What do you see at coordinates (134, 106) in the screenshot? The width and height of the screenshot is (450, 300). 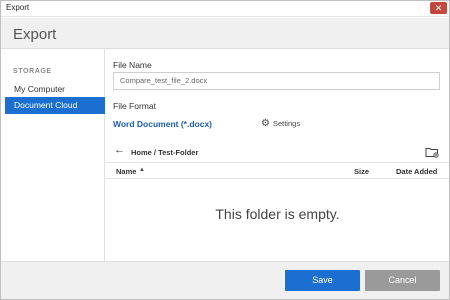 I see `file-format-label: File Format` at bounding box center [134, 106].